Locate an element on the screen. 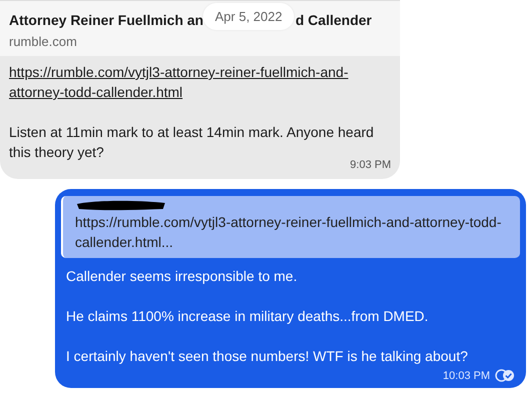 The width and height of the screenshot is (529, 401). preview-domain: rumble.com is located at coordinates (43, 41).